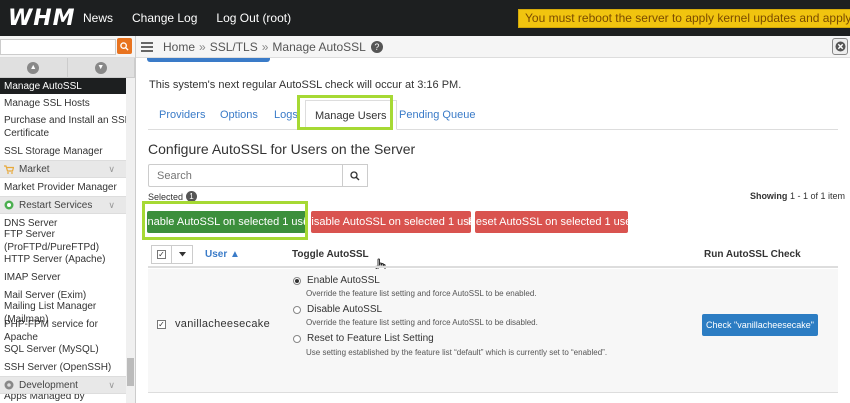 Image resolution: width=850 pixels, height=403 pixels. I want to click on column-header-toggle: Toggle AutoSSL, so click(330, 254).